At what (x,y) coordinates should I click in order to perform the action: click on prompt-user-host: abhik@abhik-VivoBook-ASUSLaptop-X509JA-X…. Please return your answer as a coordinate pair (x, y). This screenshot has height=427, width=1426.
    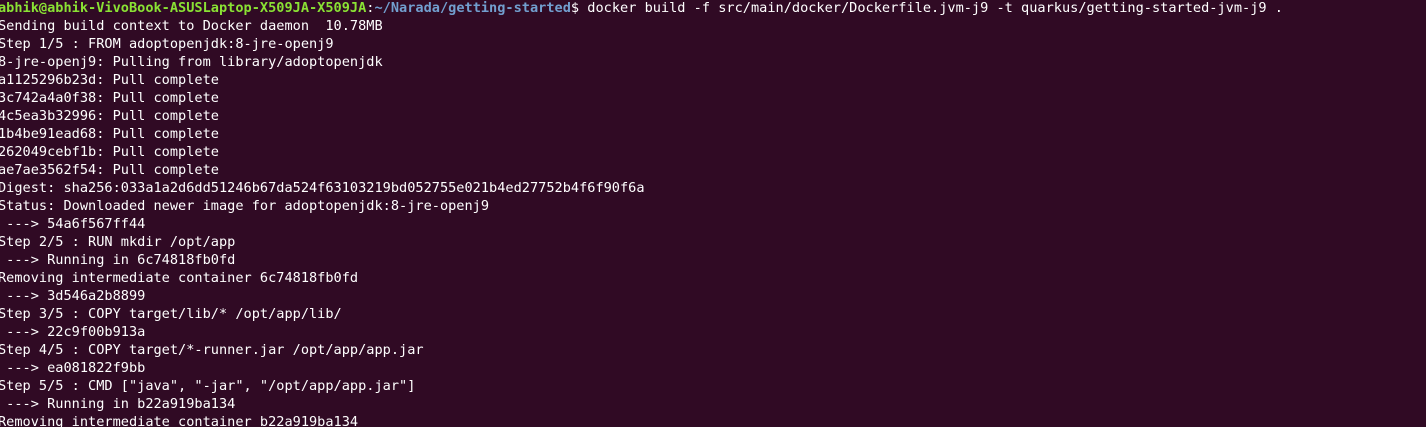
    Looking at the image, I should click on (183, 8).